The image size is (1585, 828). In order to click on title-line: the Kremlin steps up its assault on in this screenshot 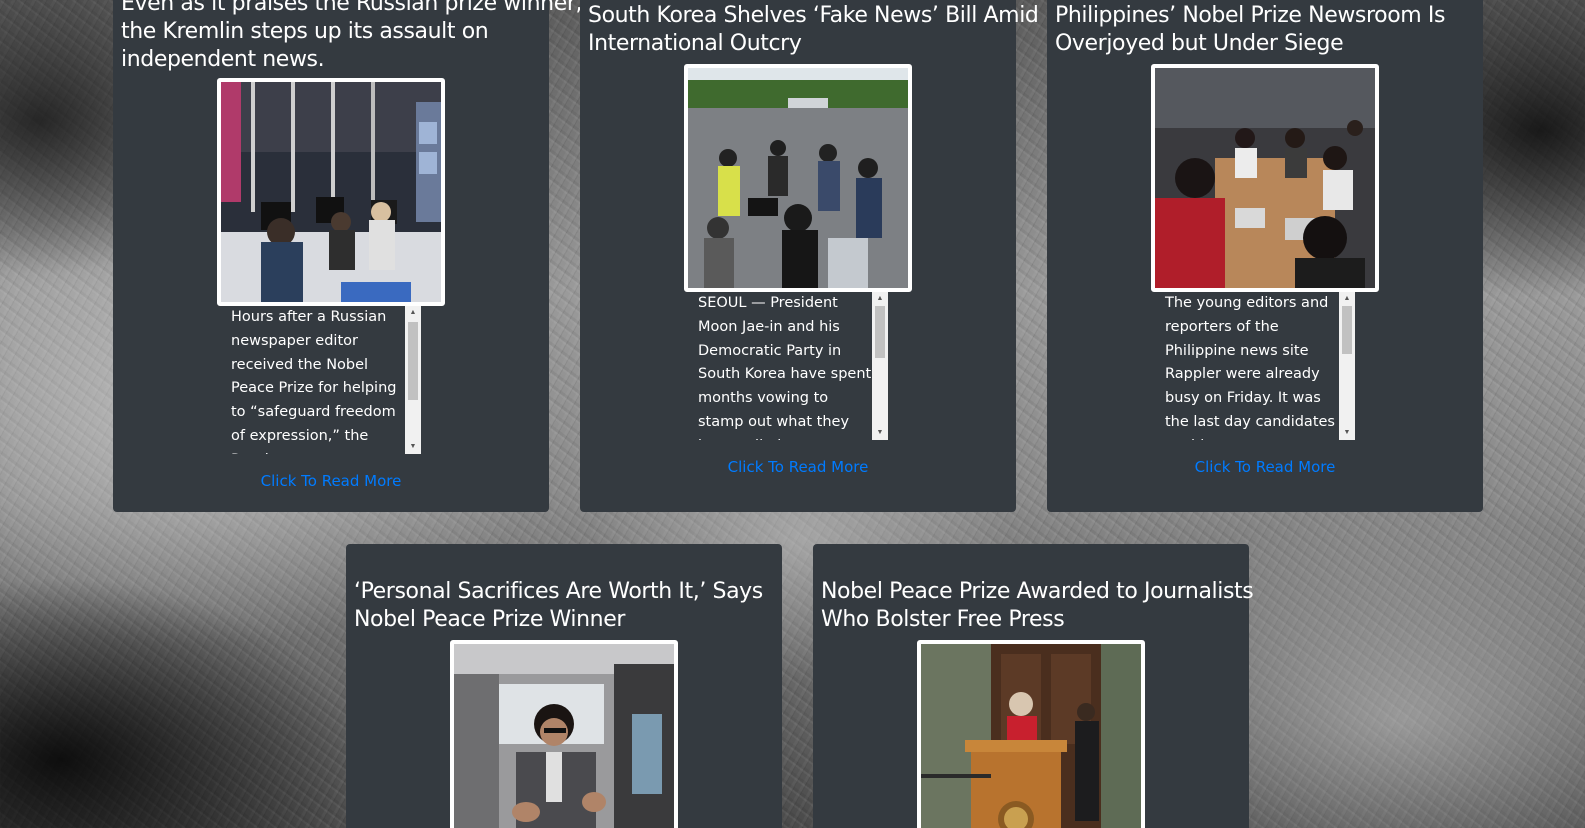, I will do `click(305, 31)`.